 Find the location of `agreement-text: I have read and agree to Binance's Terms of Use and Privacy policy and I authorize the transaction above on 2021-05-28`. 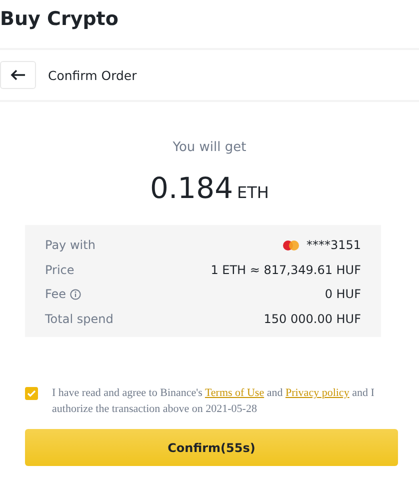

agreement-text: I have read and agree to Binance's Terms of Use and Privacy policy and I authorize the transaction above on 2021-05-28 is located at coordinates (214, 401).